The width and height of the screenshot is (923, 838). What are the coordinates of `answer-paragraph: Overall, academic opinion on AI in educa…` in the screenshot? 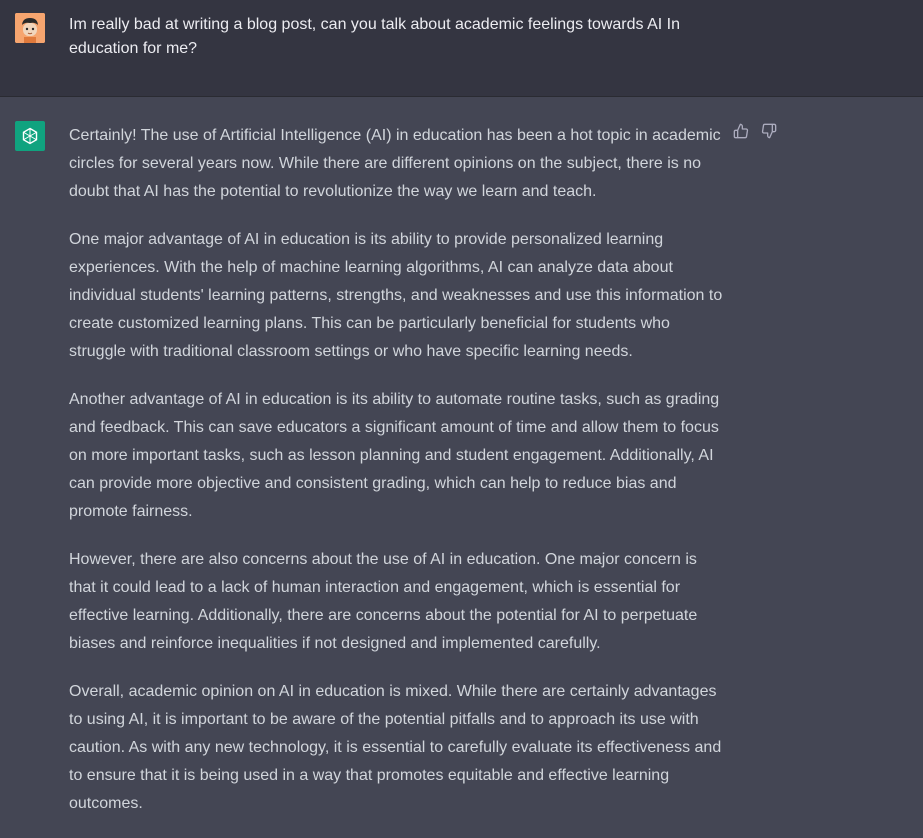 It's located at (395, 747).